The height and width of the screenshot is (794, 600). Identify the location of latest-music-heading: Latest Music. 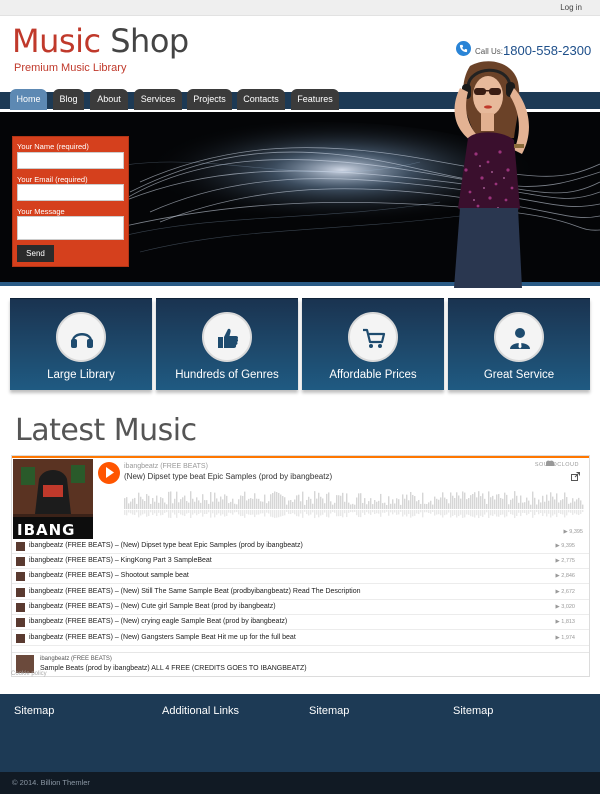
(106, 430).